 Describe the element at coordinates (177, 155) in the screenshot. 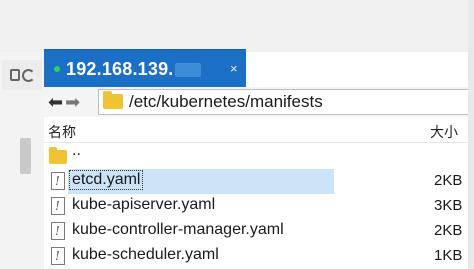

I see `name-cell: ..` at that location.